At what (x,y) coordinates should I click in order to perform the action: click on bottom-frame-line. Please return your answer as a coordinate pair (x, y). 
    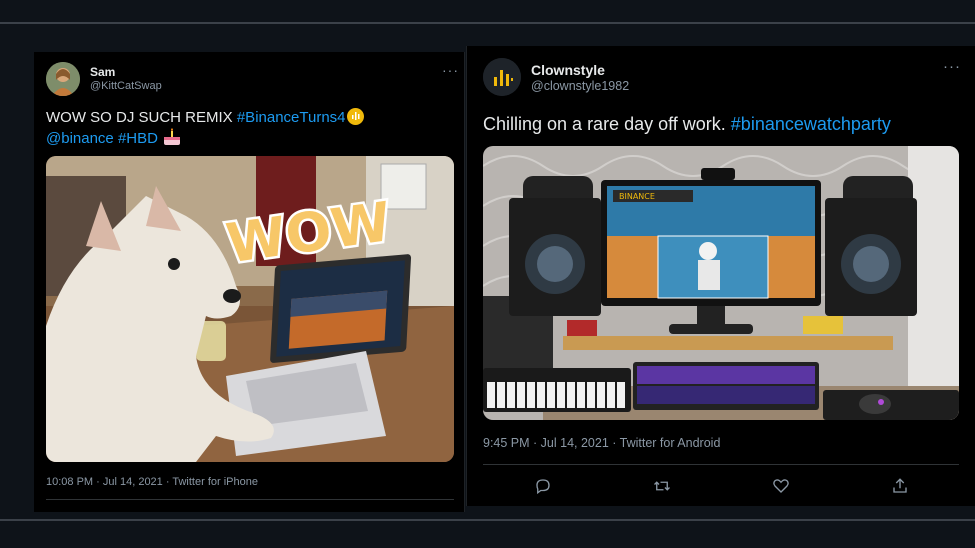
    Looking at the image, I should click on (487, 520).